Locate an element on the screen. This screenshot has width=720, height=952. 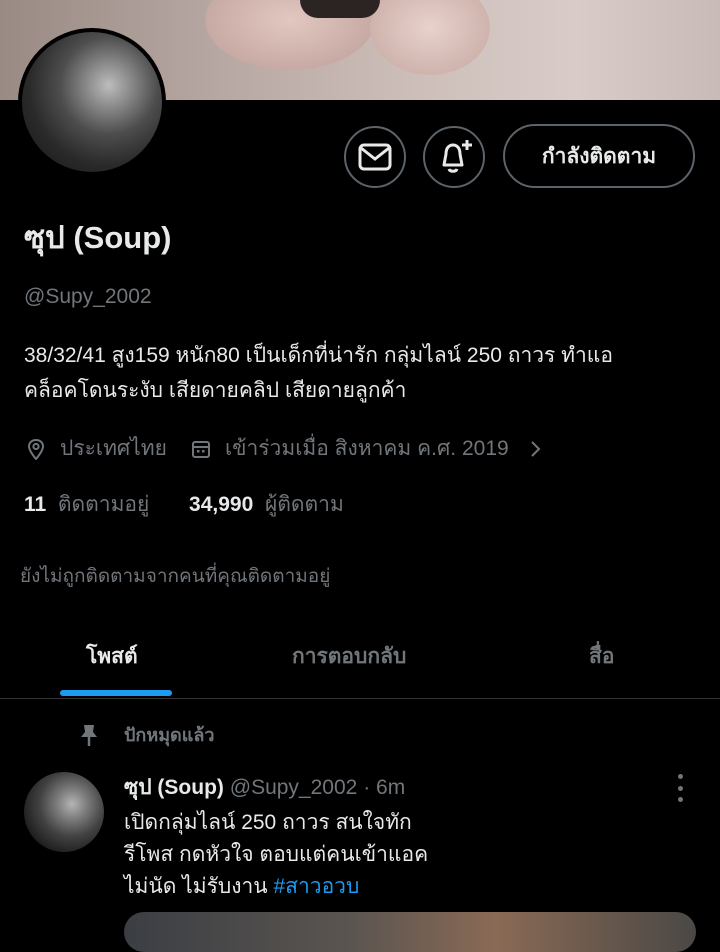
followers-link: 34,990 ผู้ติดตาม is located at coordinates (266, 504).